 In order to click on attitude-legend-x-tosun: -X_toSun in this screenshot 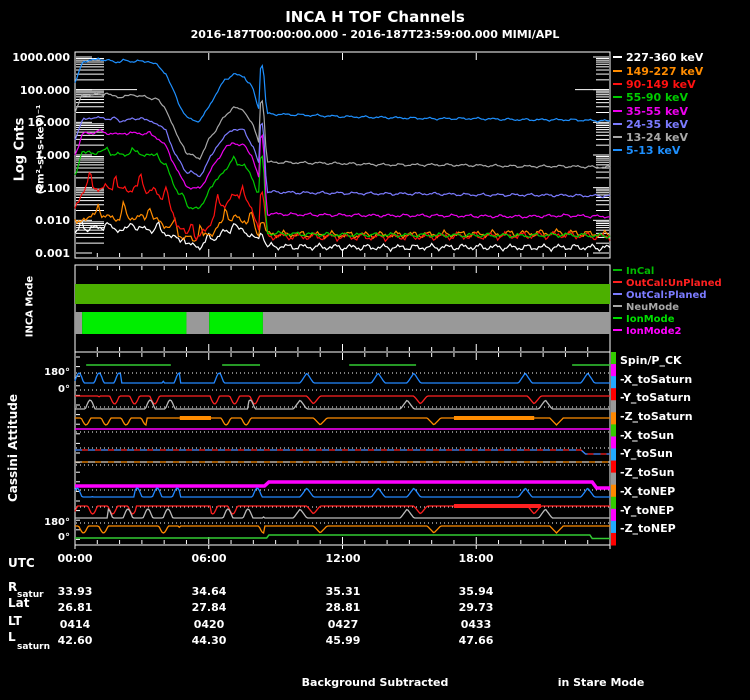, I will do `click(647, 435)`.